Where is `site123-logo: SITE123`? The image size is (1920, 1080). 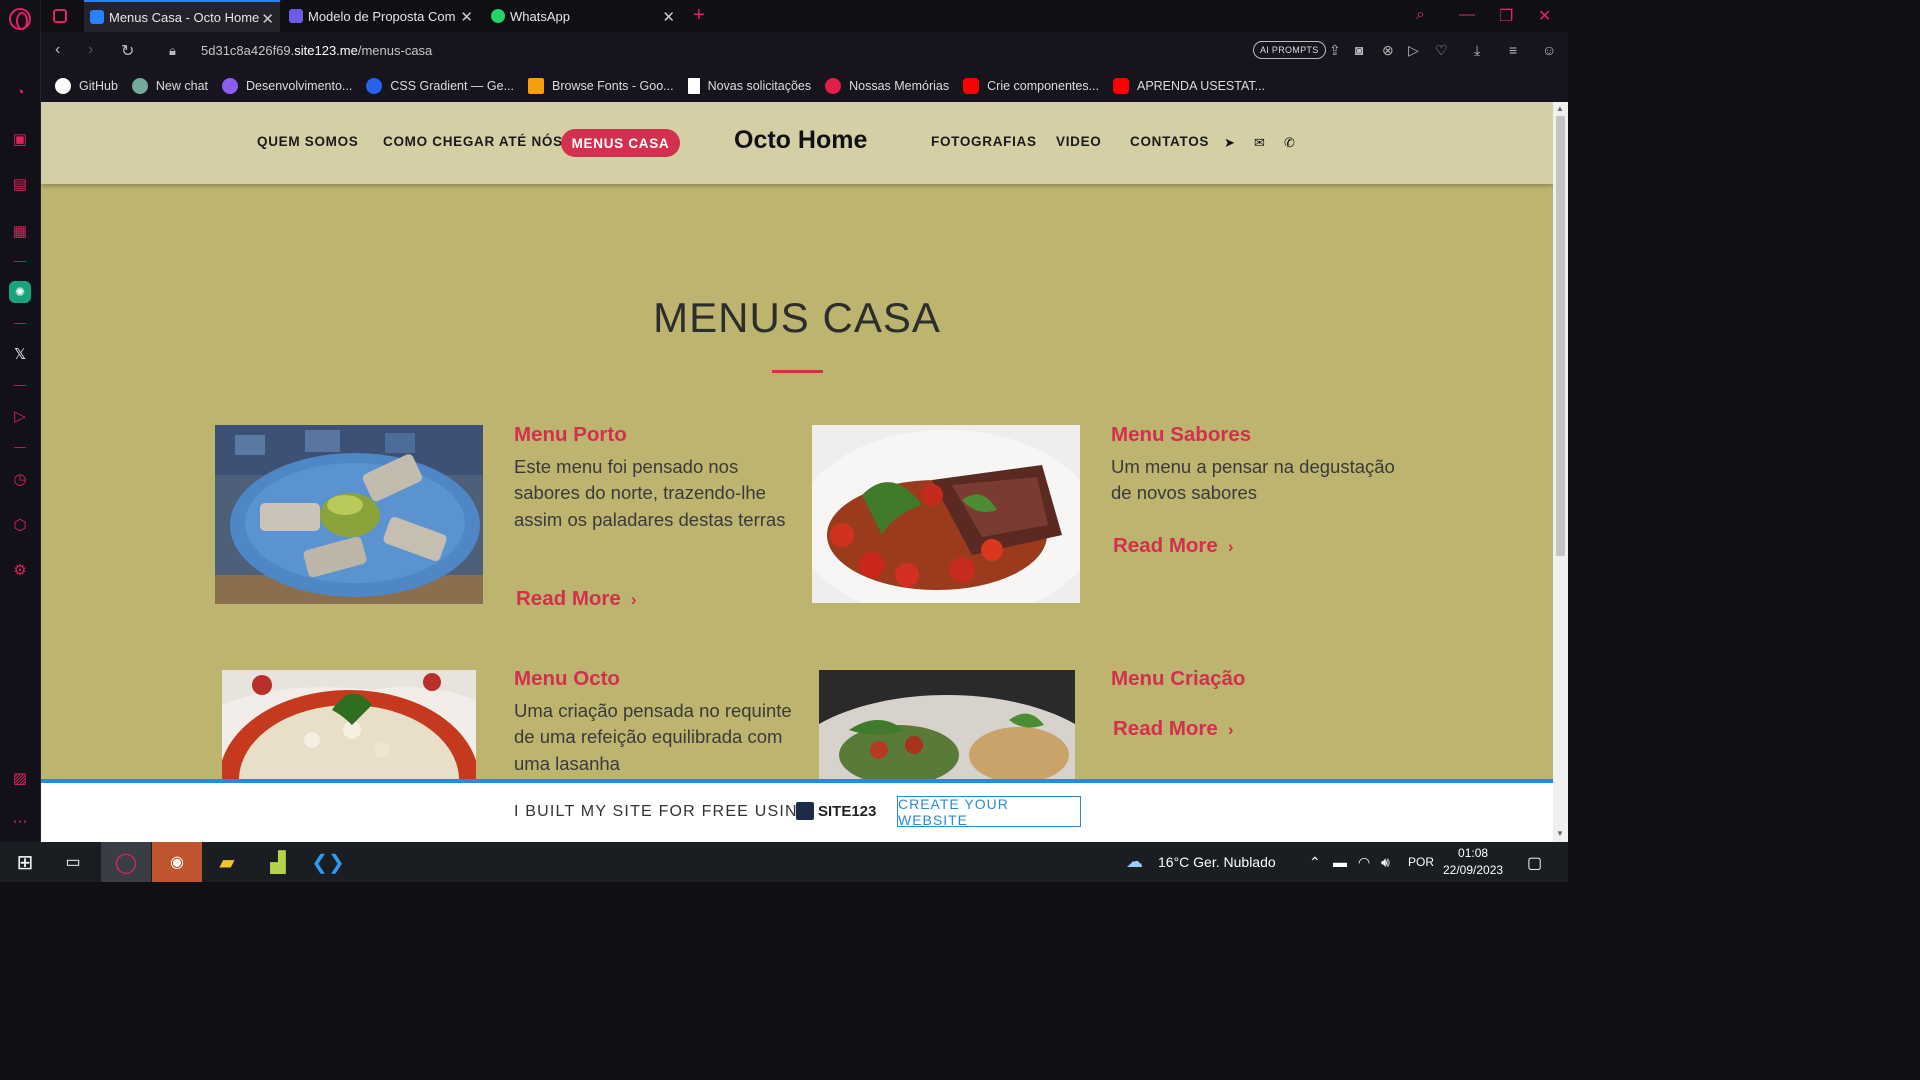
site123-logo: SITE123 is located at coordinates (836, 811).